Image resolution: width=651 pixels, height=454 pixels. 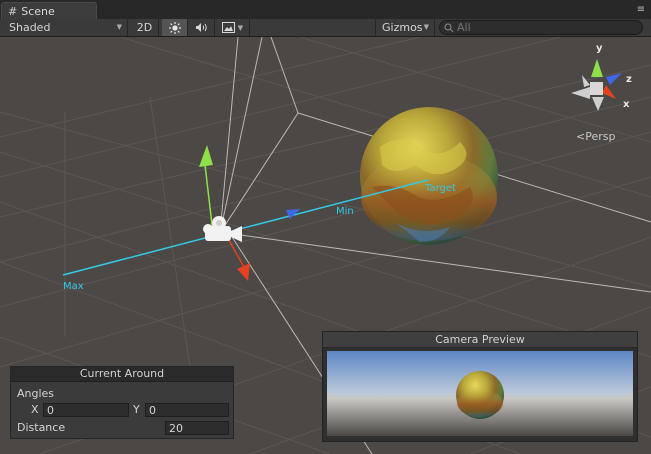 I want to click on distance-label: Distance, so click(x=41, y=427).